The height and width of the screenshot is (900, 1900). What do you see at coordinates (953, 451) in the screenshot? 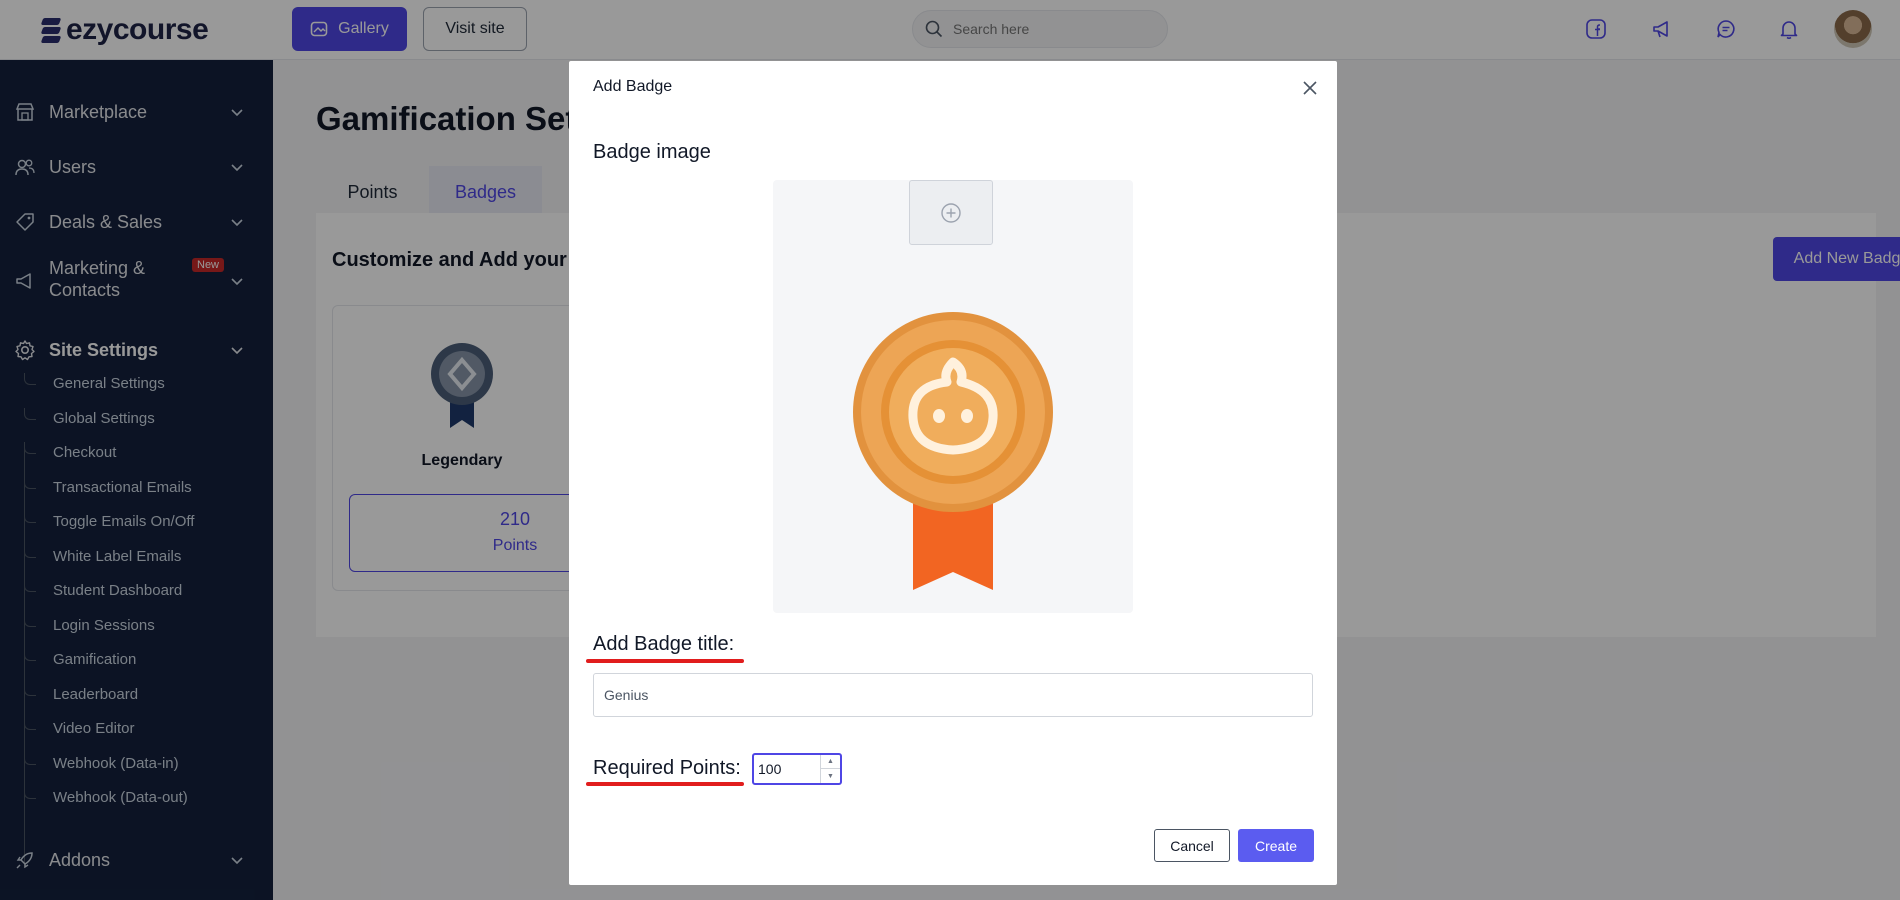
I see `bronze-medal-icon` at bounding box center [953, 451].